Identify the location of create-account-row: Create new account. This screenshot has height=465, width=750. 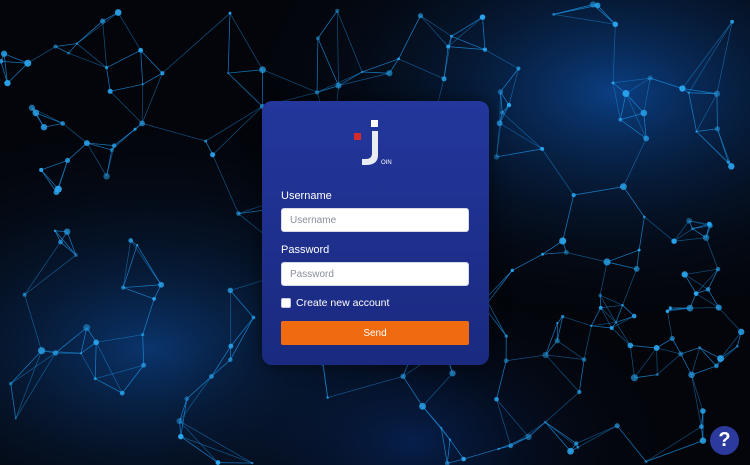
(335, 303).